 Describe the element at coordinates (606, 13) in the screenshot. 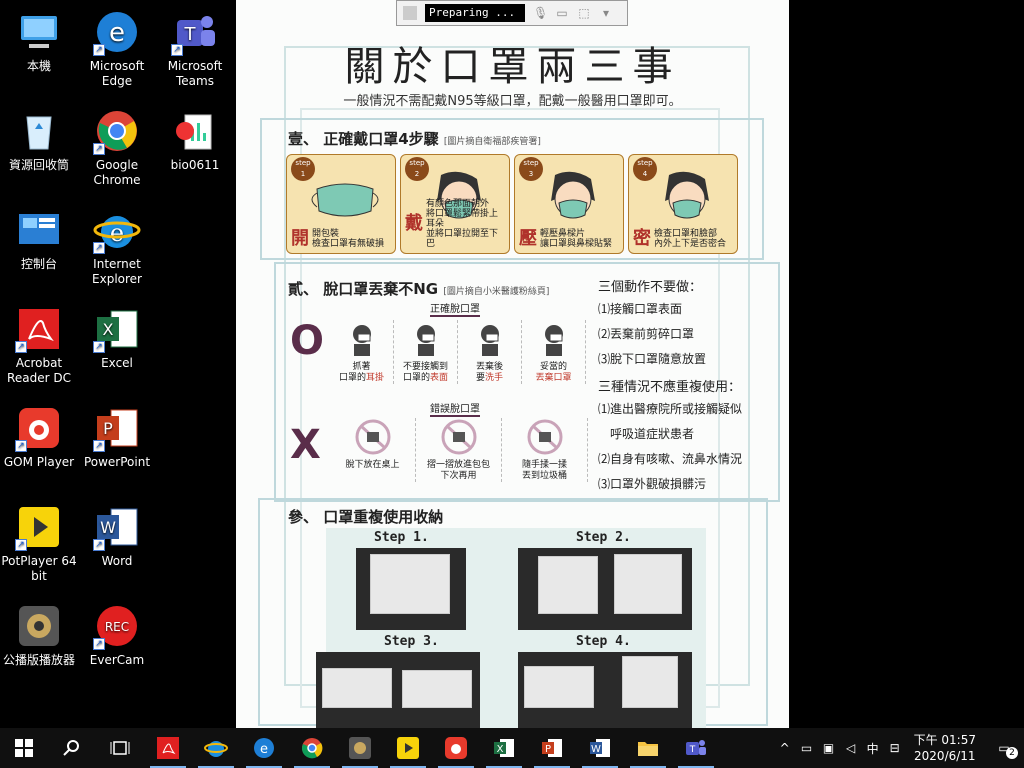

I see `dropdown-icon: ▾` at that location.